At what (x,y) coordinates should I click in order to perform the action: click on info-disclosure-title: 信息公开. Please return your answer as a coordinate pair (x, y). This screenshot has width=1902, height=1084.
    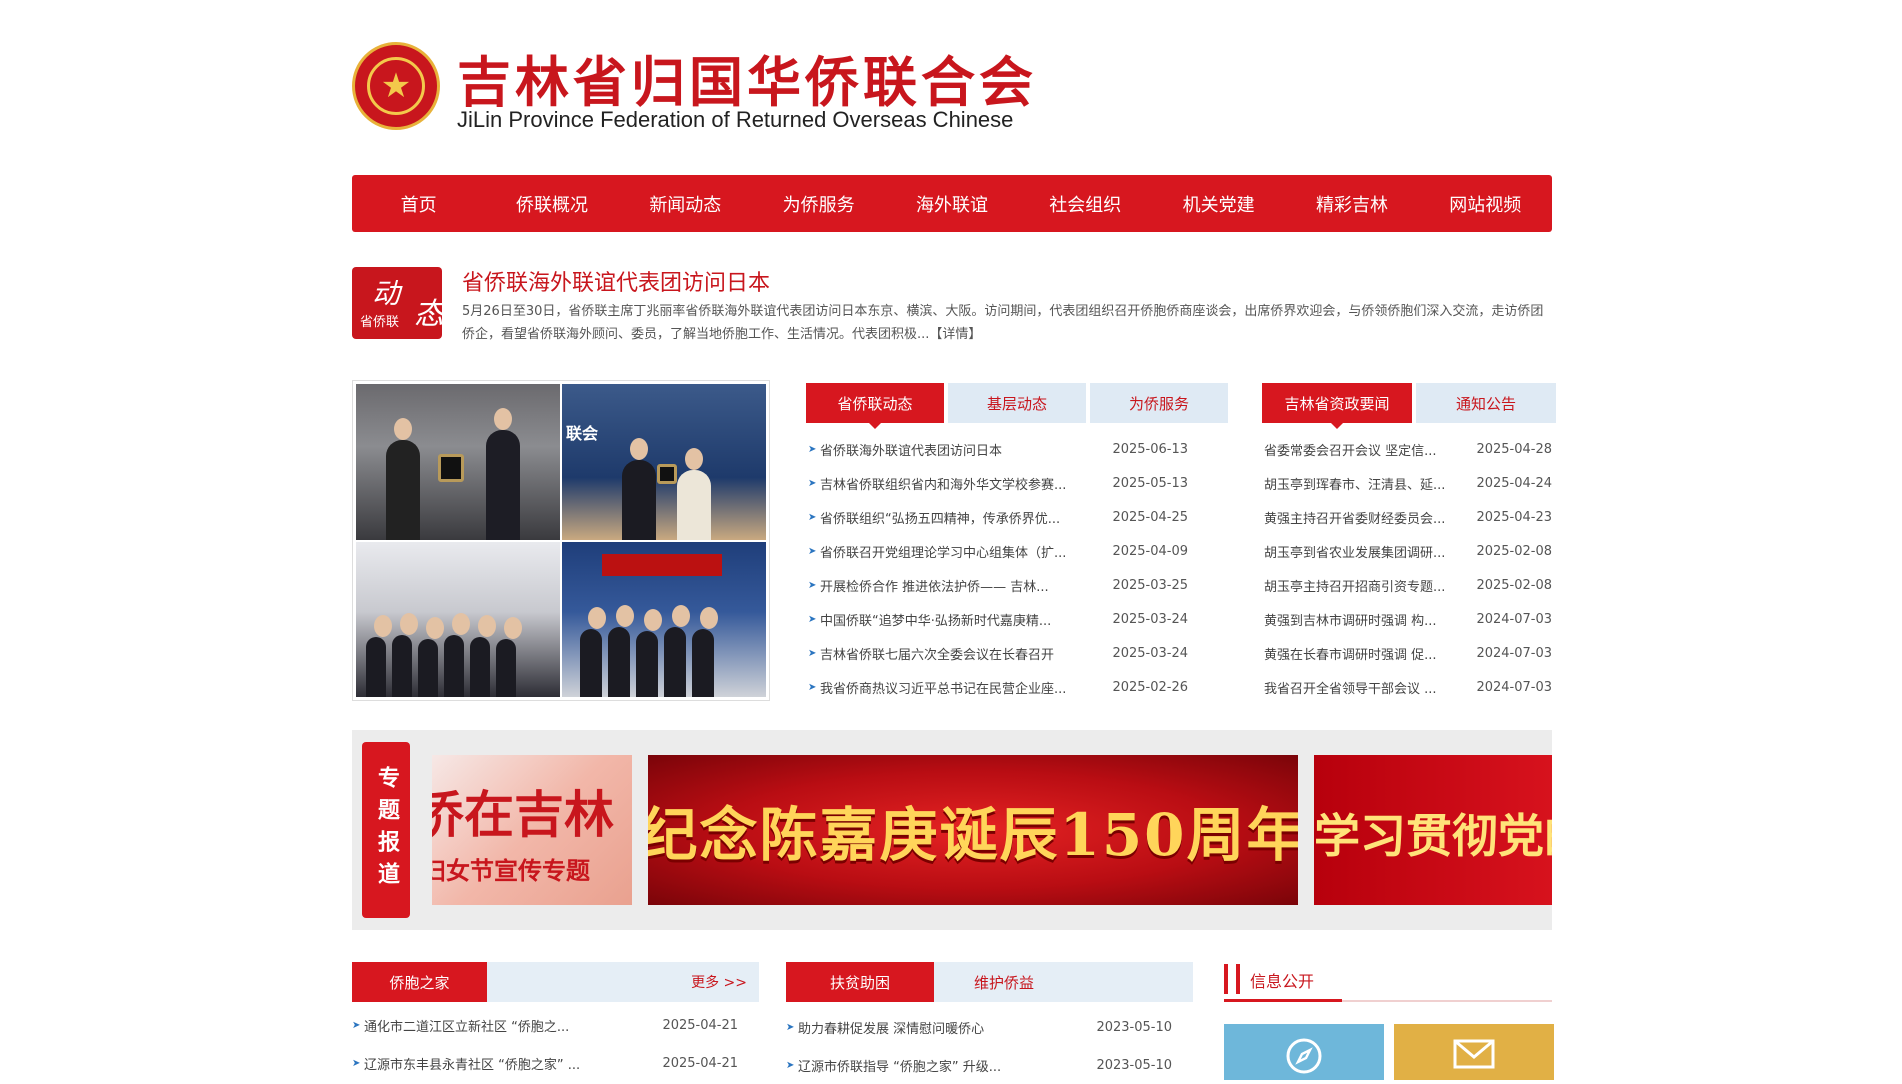
    Looking at the image, I should click on (1282, 980).